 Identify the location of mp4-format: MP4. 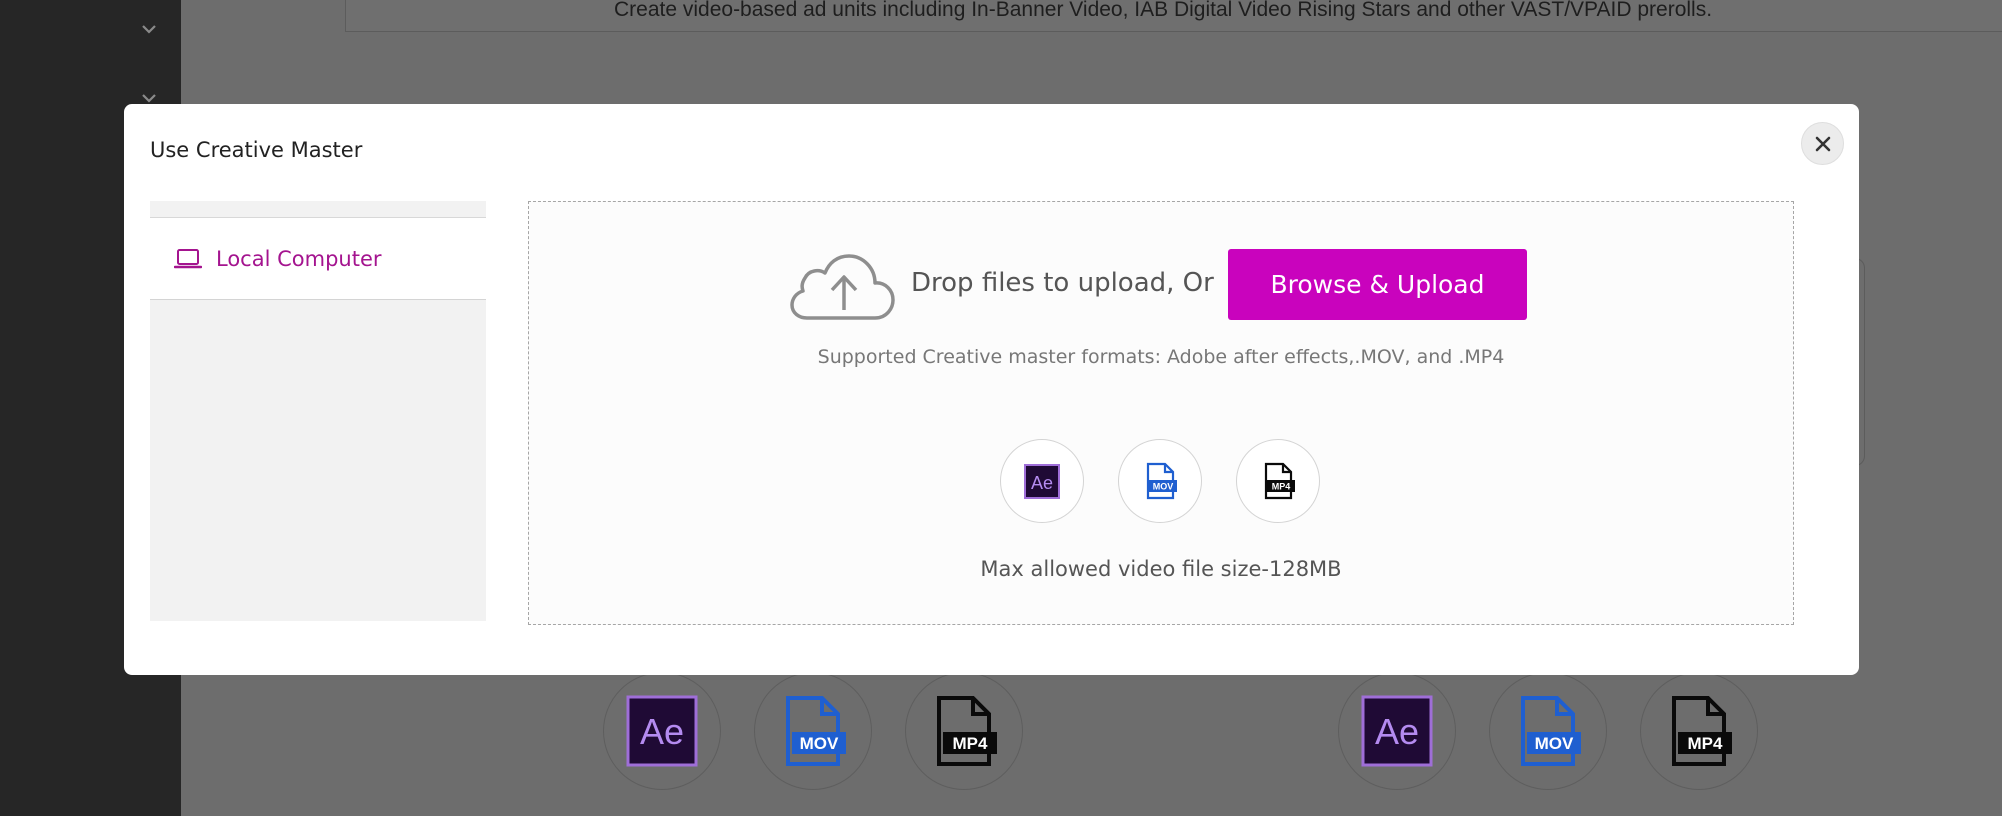
(1278, 481).